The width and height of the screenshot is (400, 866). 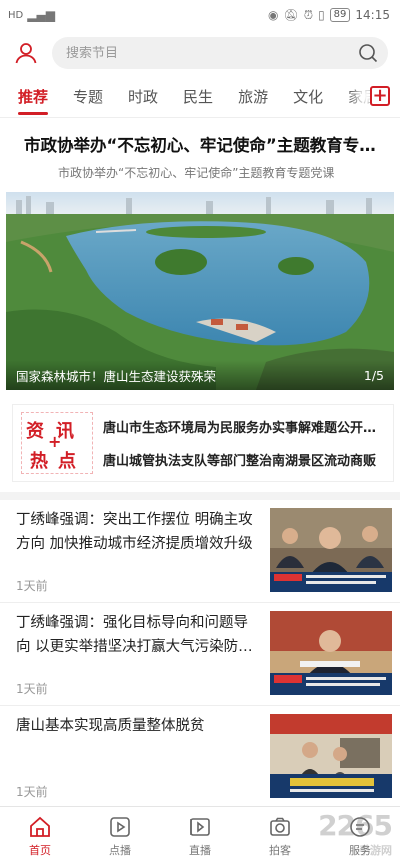 I want to click on tab-travel: 旅游, so click(x=253, y=97).